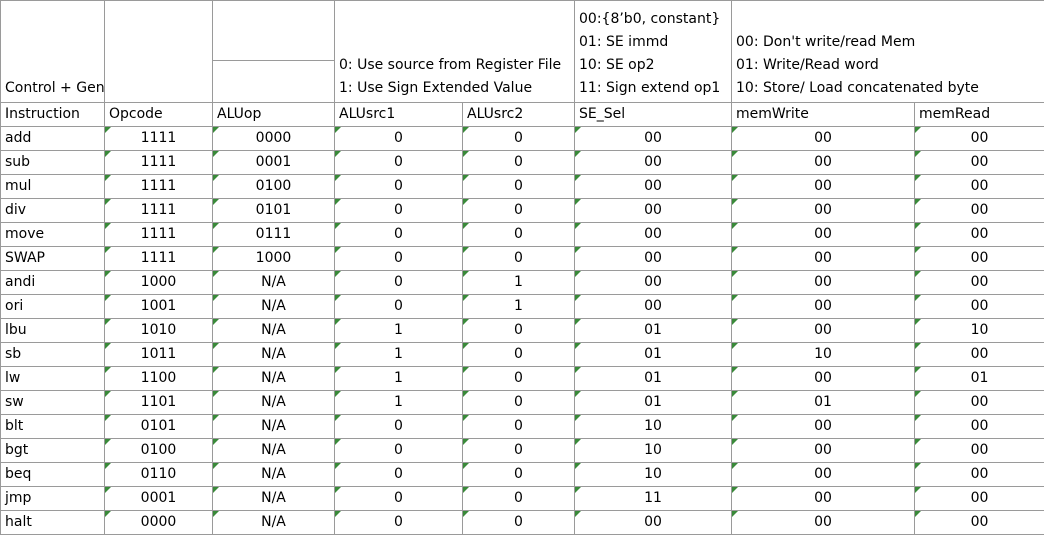 This screenshot has height=536, width=1044. Describe the element at coordinates (273, 258) in the screenshot. I see `aluop-cell: 1000` at that location.